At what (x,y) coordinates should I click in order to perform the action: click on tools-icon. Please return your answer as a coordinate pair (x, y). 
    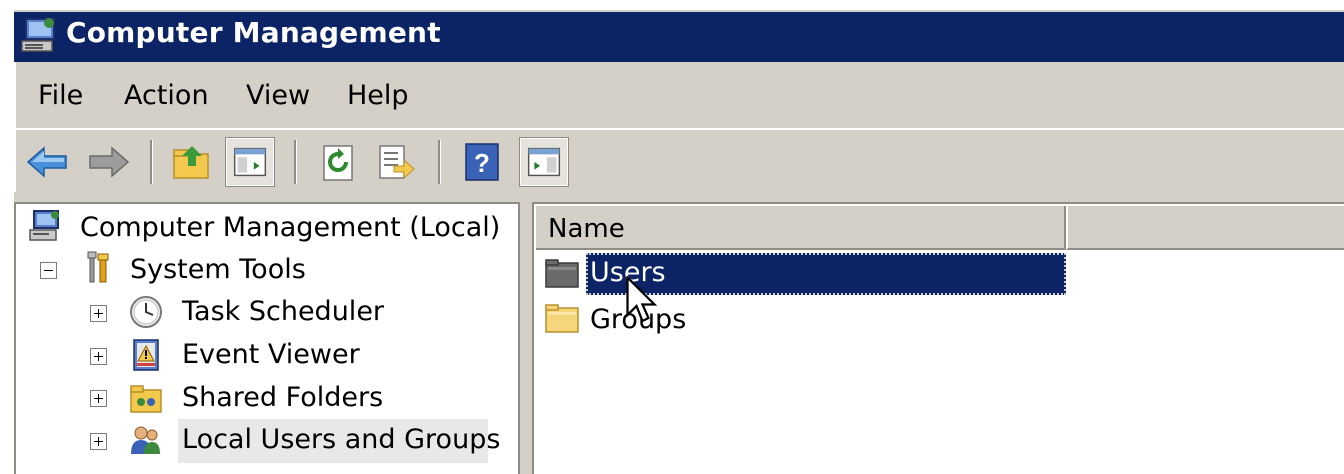
    Looking at the image, I should click on (98, 267).